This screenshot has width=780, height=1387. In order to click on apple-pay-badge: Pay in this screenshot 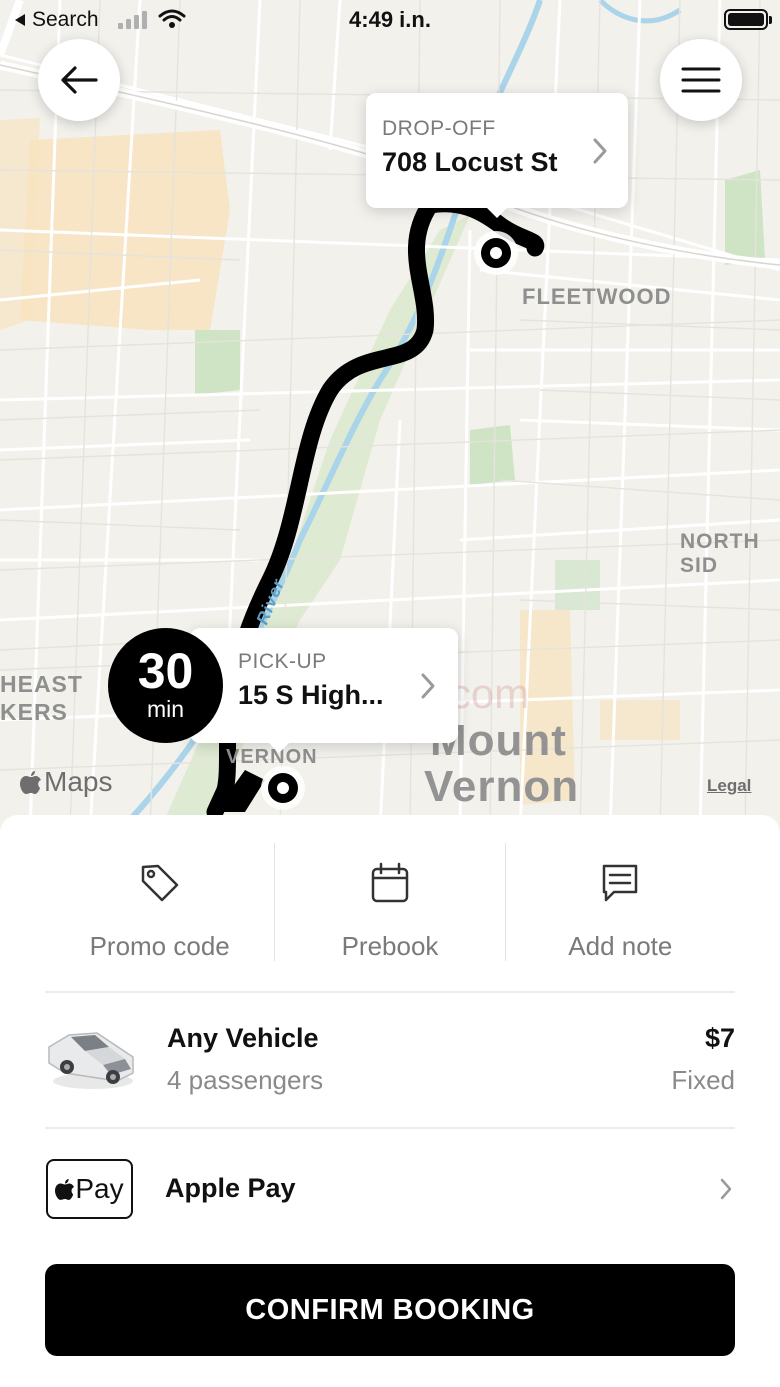, I will do `click(89, 1189)`.